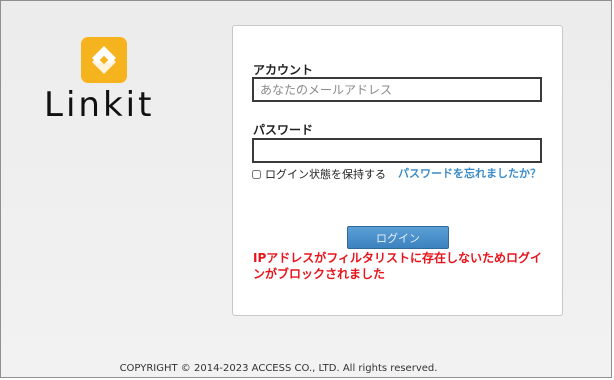 The image size is (614, 380). Describe the element at coordinates (325, 174) in the screenshot. I see `remember-label: ログイン状態を保持する` at that location.